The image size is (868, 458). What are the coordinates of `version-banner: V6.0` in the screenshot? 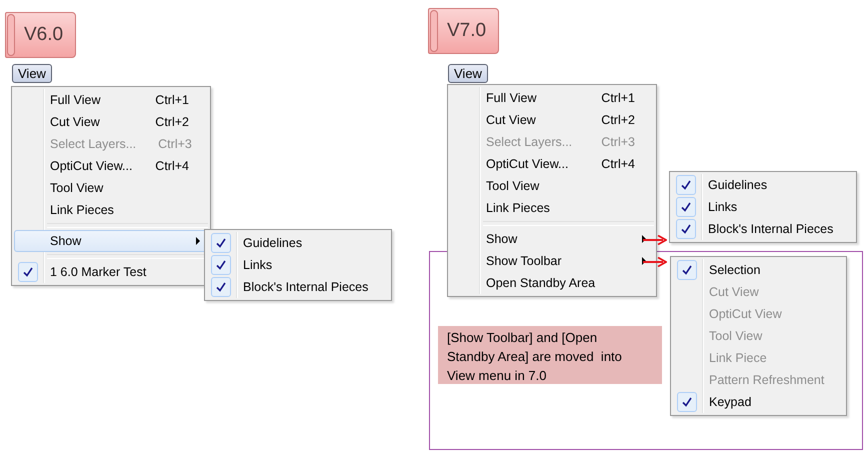 It's located at (40, 35).